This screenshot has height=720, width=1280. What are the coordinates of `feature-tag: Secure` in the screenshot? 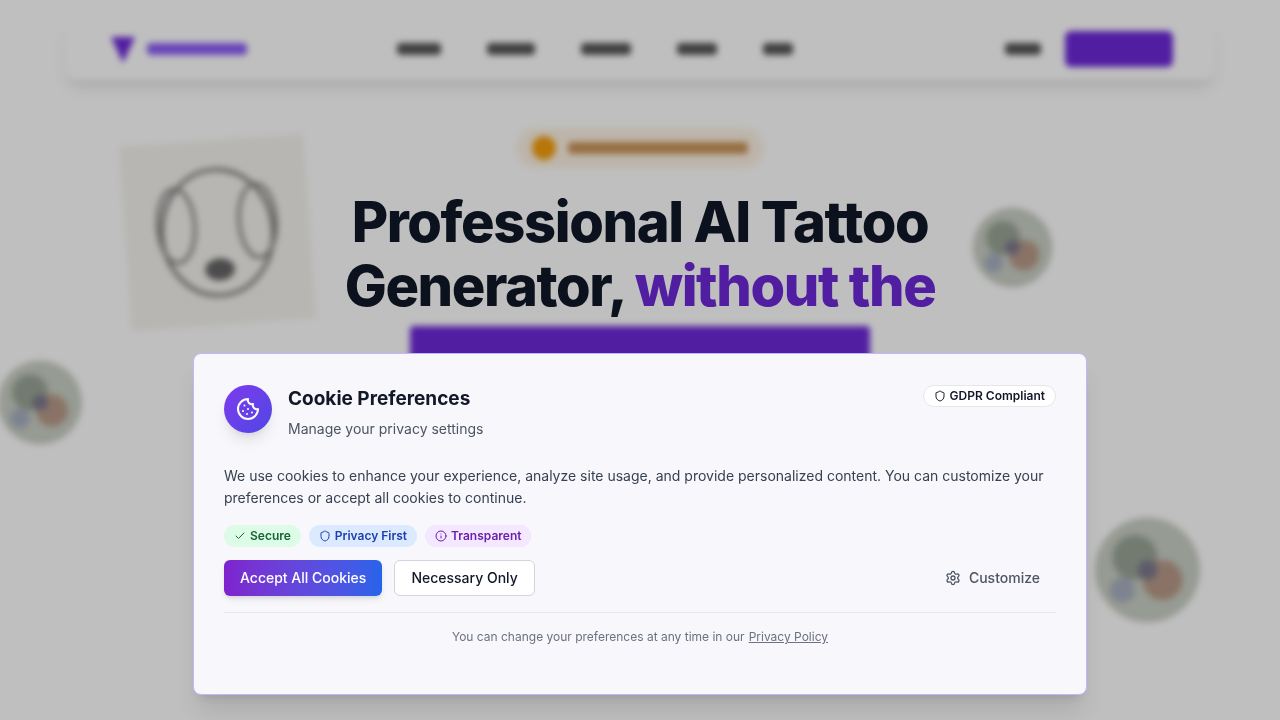 It's located at (262, 536).